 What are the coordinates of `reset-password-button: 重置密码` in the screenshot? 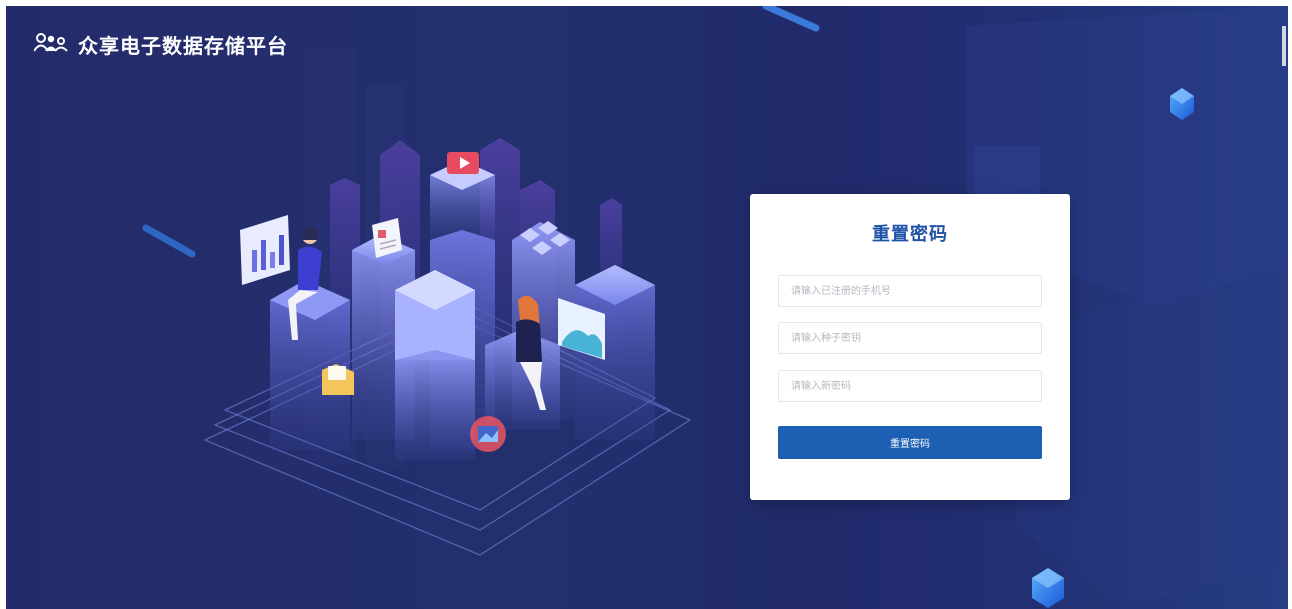 It's located at (910, 442).